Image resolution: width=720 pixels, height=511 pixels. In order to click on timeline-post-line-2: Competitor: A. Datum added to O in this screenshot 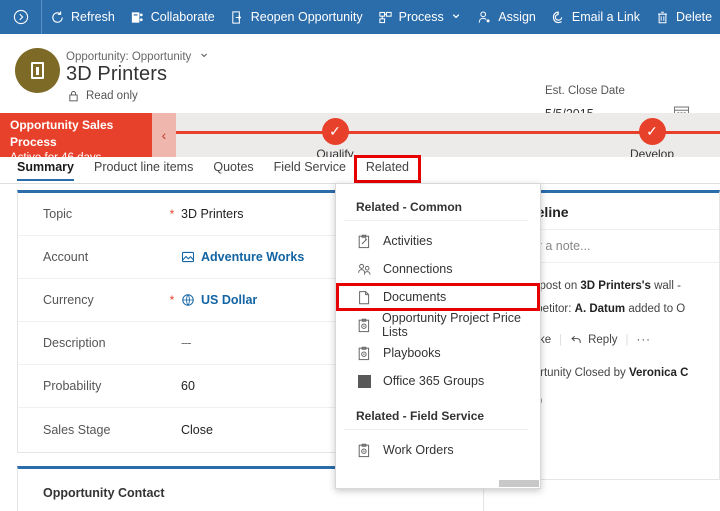, I will do `click(609, 309)`.